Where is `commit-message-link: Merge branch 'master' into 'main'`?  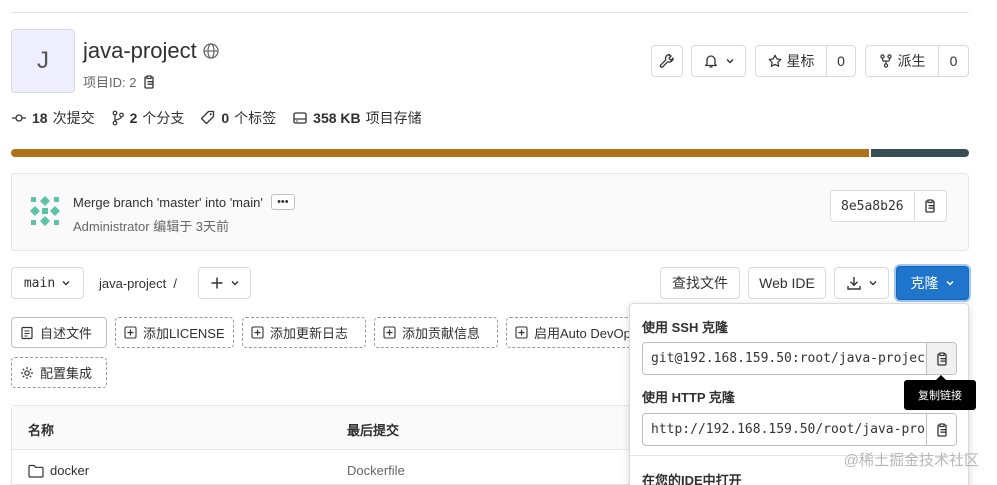
commit-message-link: Merge branch 'master' into 'main' is located at coordinates (168, 202).